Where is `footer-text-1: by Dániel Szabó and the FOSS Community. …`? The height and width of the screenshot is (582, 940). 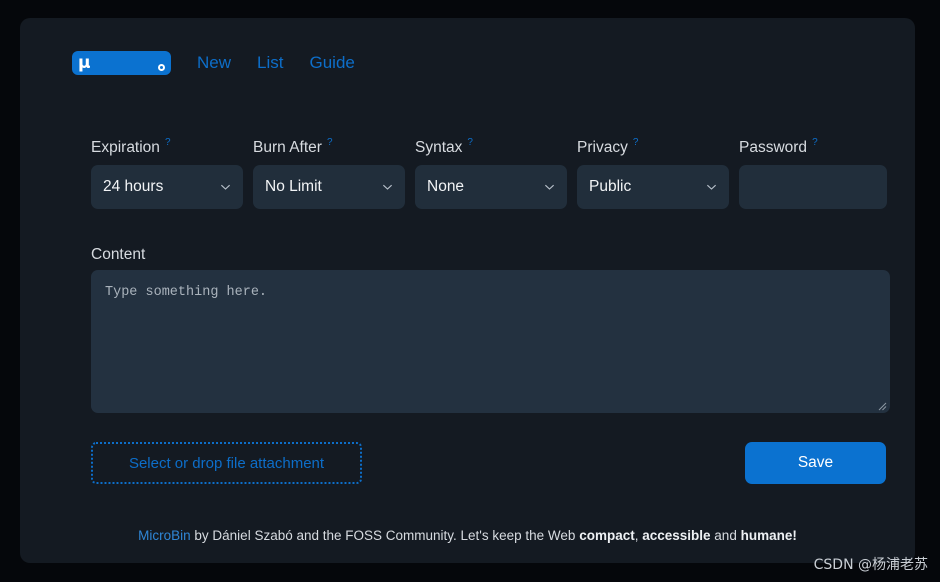
footer-text-1: by Dániel Szabó and the FOSS Community. … is located at coordinates (385, 535).